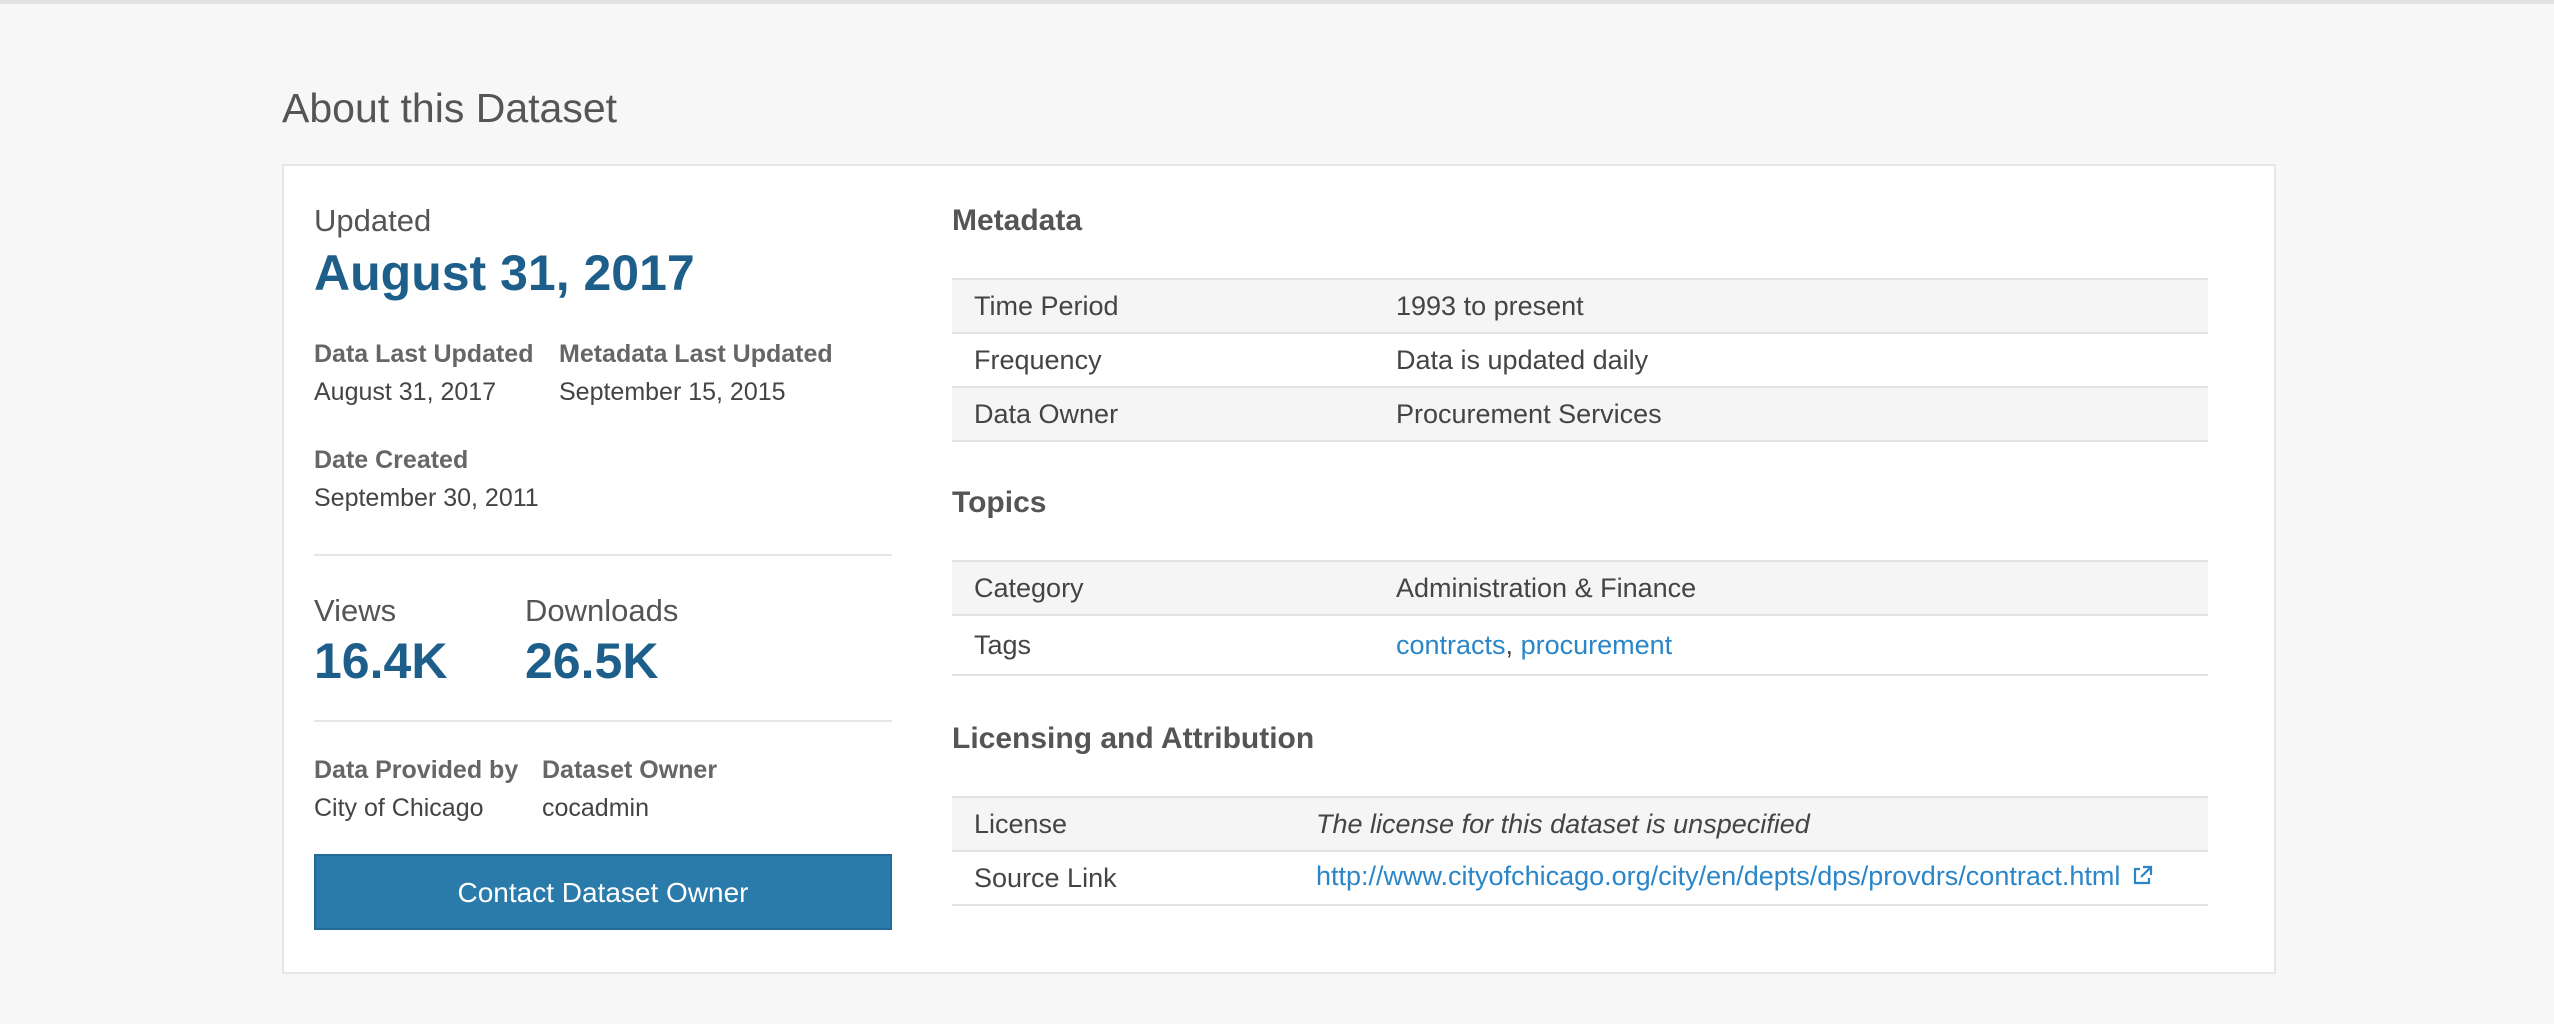 This screenshot has width=2554, height=1024. I want to click on downloads-stat: Downloads 26.5K, so click(601, 641).